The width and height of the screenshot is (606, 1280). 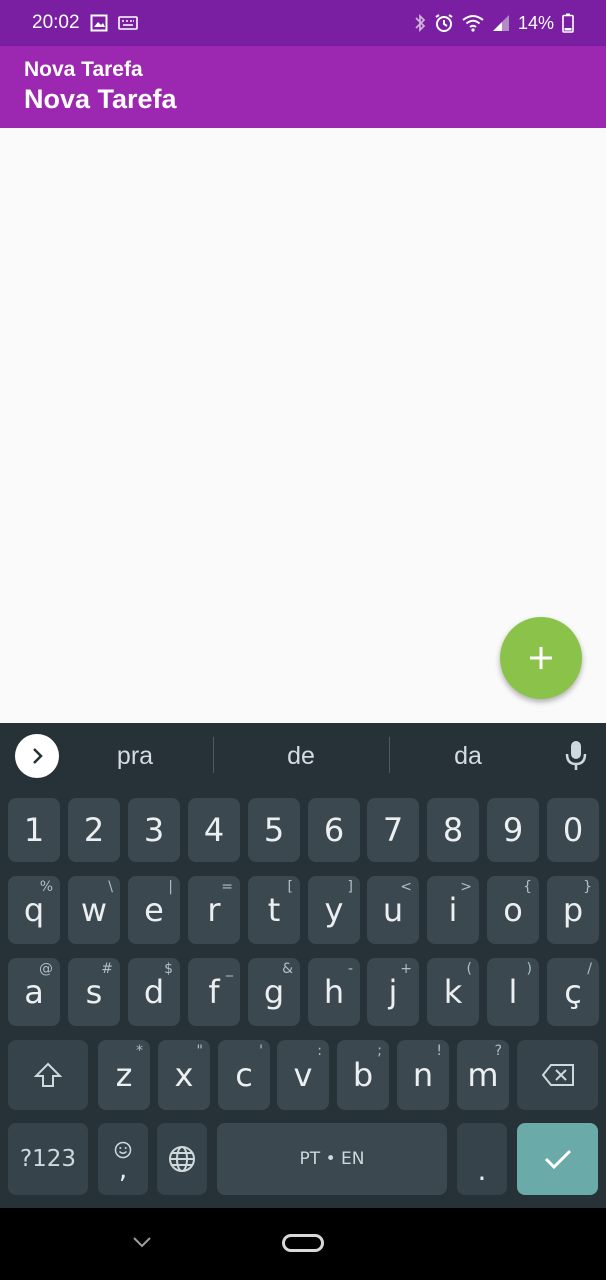 I want to click on suggestion-3: da, so click(x=468, y=756).